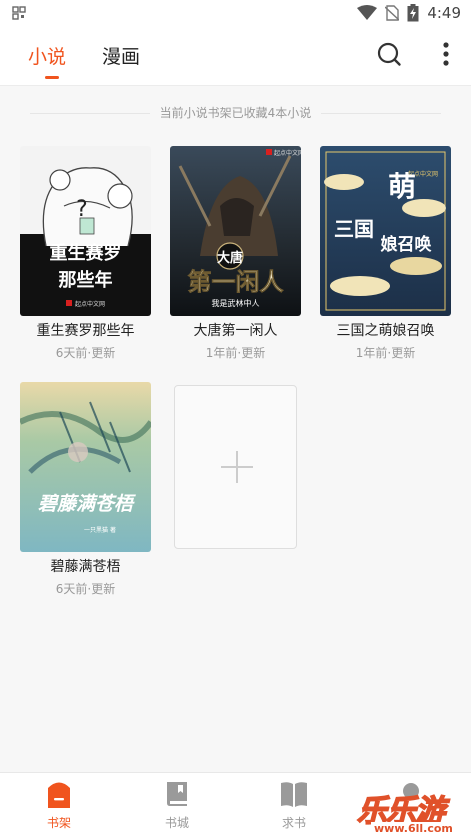  What do you see at coordinates (85, 566) in the screenshot?
I see `book-title: 碧藤满苍梧` at bounding box center [85, 566].